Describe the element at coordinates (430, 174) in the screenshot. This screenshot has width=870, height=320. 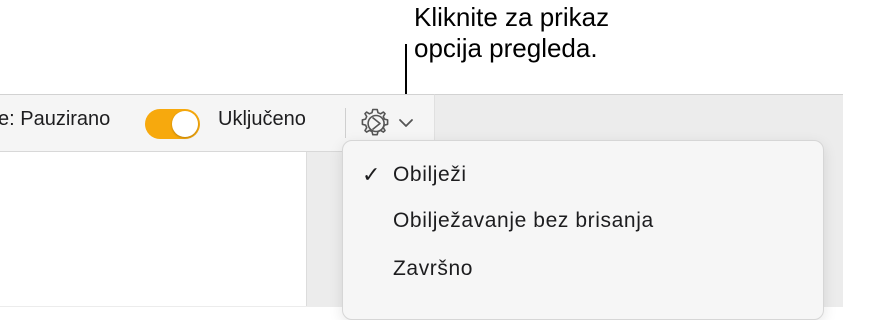
I see `menu-item-label: Obilježi` at that location.